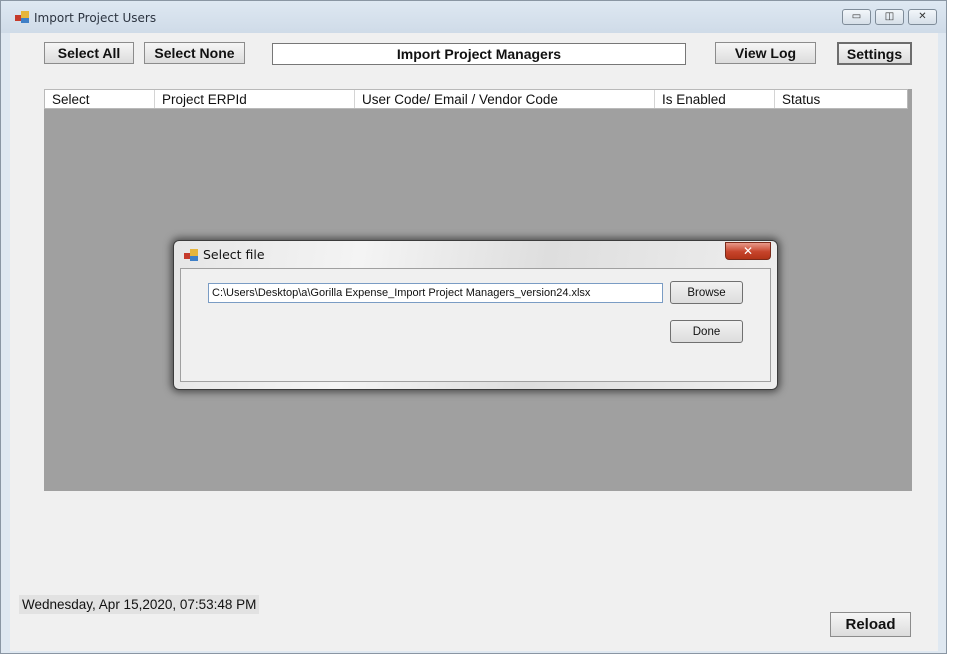 The width and height of the screenshot is (959, 659). What do you see at coordinates (706, 331) in the screenshot?
I see `done-button: Done` at bounding box center [706, 331].